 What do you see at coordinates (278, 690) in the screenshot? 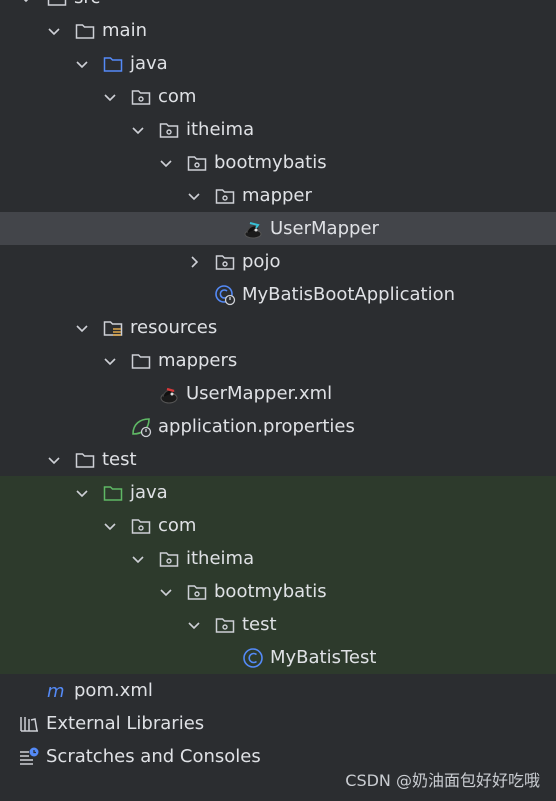
I see `tree-item-pom-xml: m pom.xml` at bounding box center [278, 690].